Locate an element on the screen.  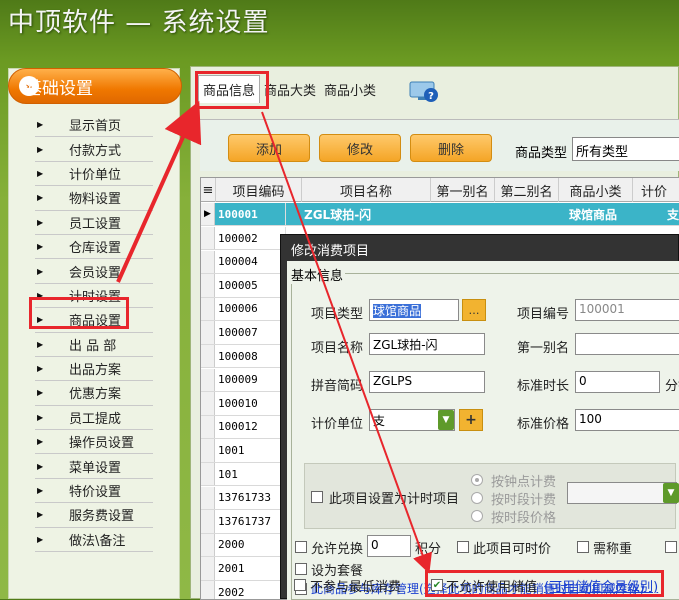
sidebar-item: ▶ 会员设置 is located at coordinates (94, 271).